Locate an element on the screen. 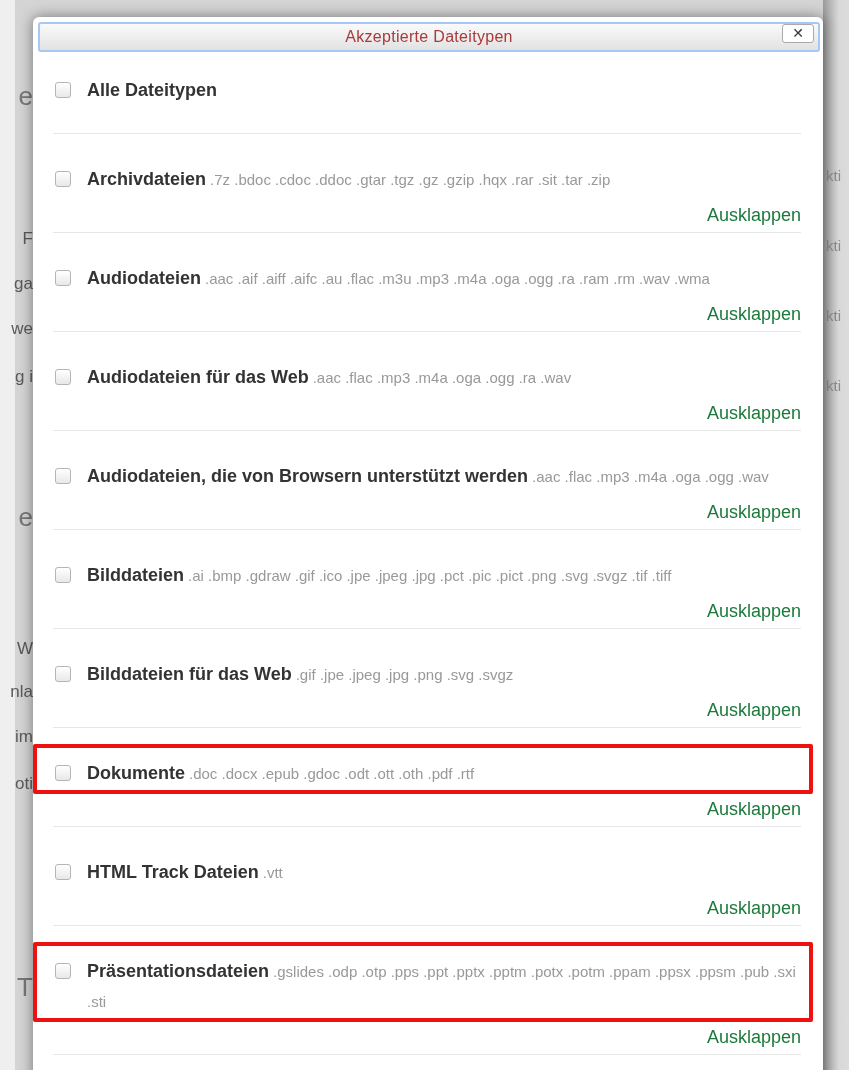 This screenshot has width=849, height=1070. background-text: we is located at coordinates (22, 329).